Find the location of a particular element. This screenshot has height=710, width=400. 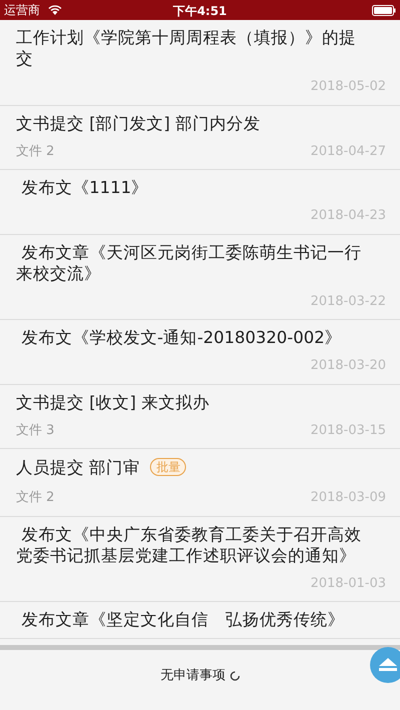

eject-icon is located at coordinates (388, 665).